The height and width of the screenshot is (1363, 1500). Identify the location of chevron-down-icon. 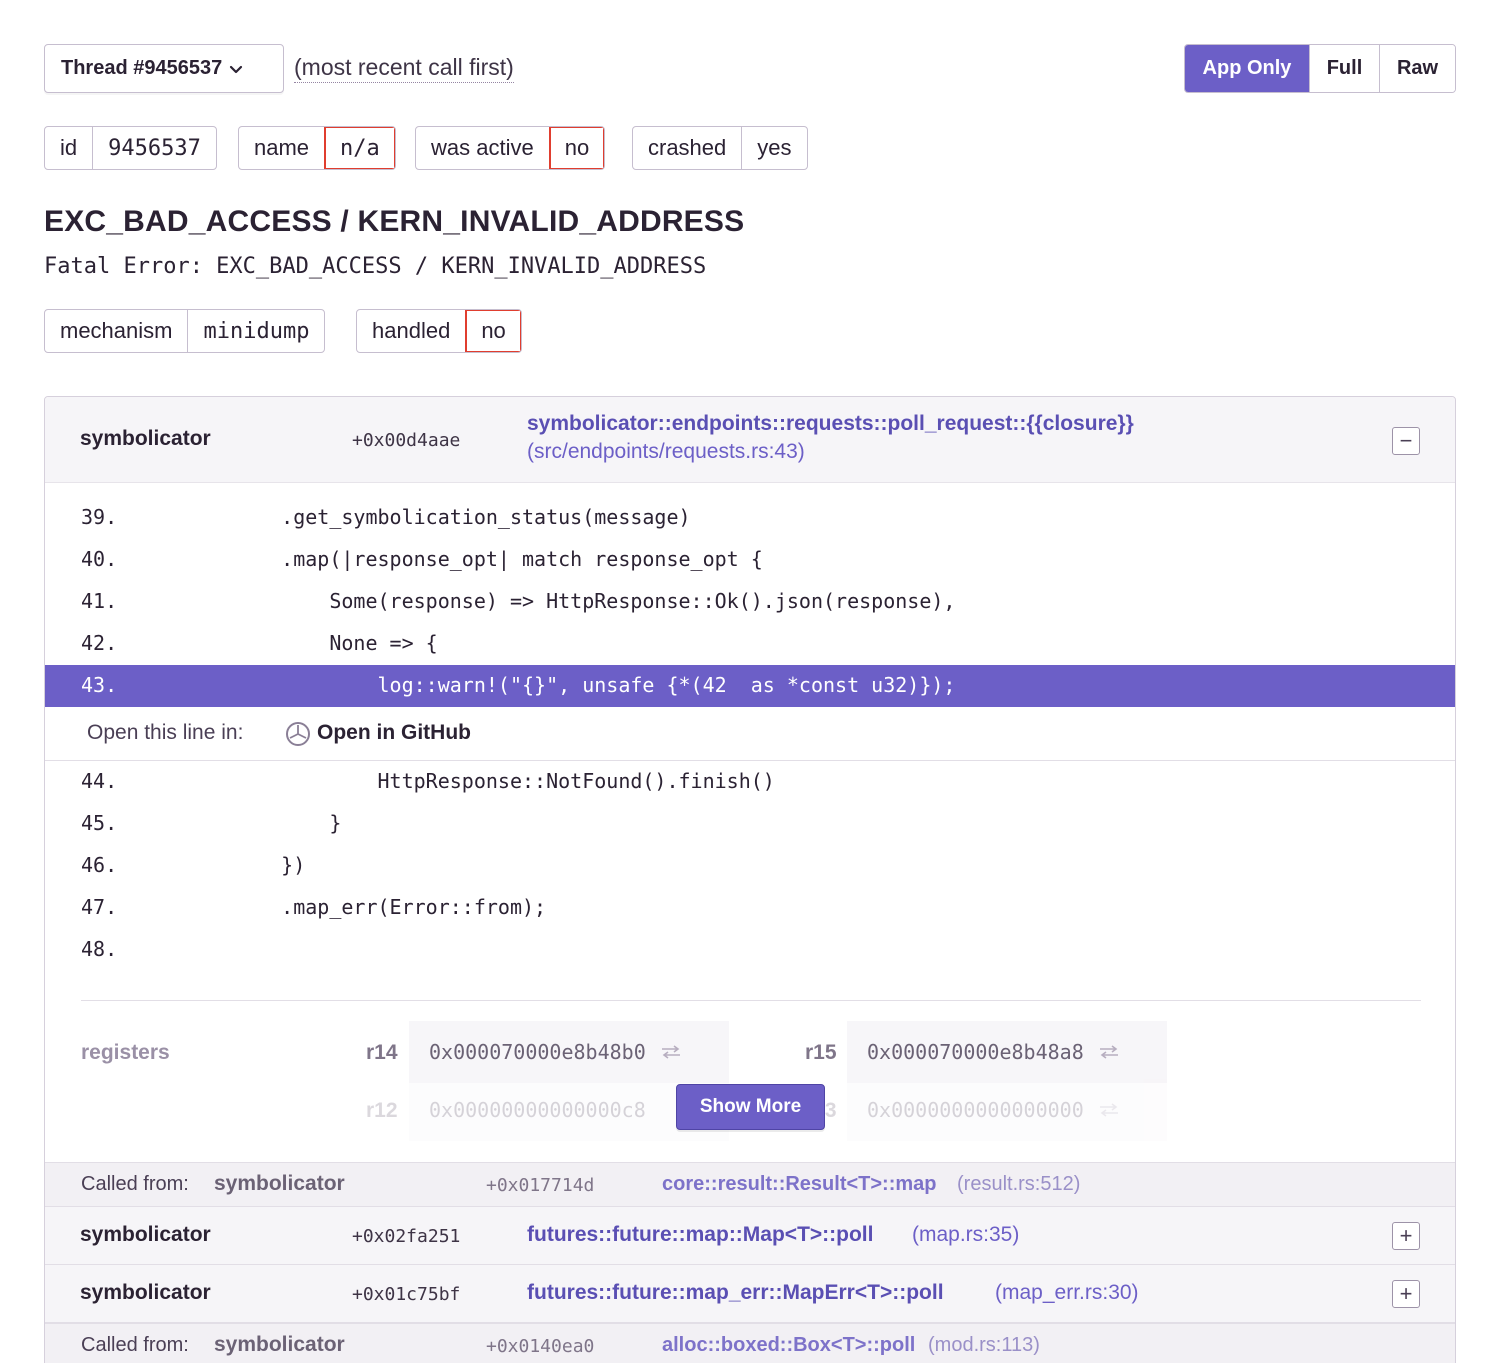
(236, 69).